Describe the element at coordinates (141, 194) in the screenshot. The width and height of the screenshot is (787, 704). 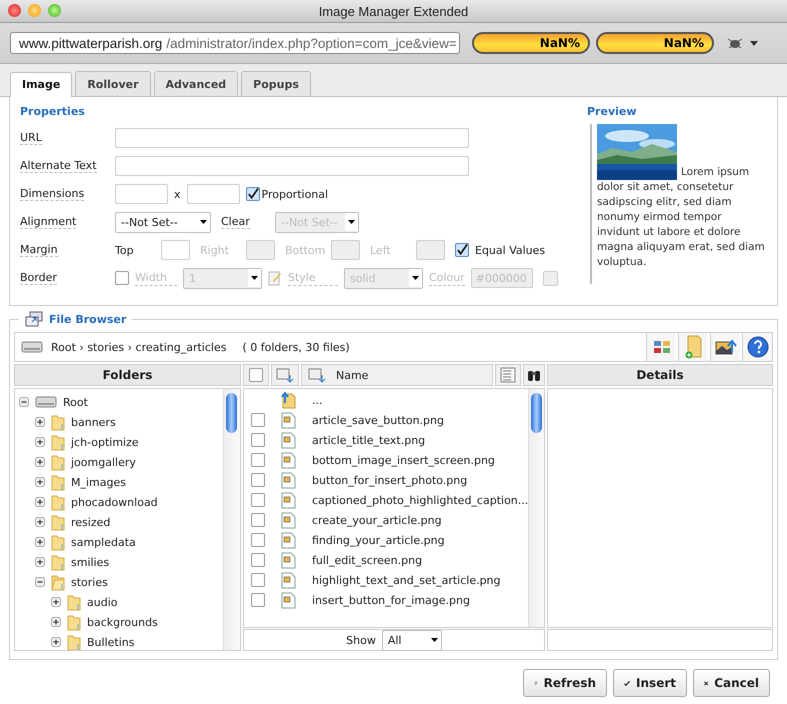
I see `width-field` at that location.